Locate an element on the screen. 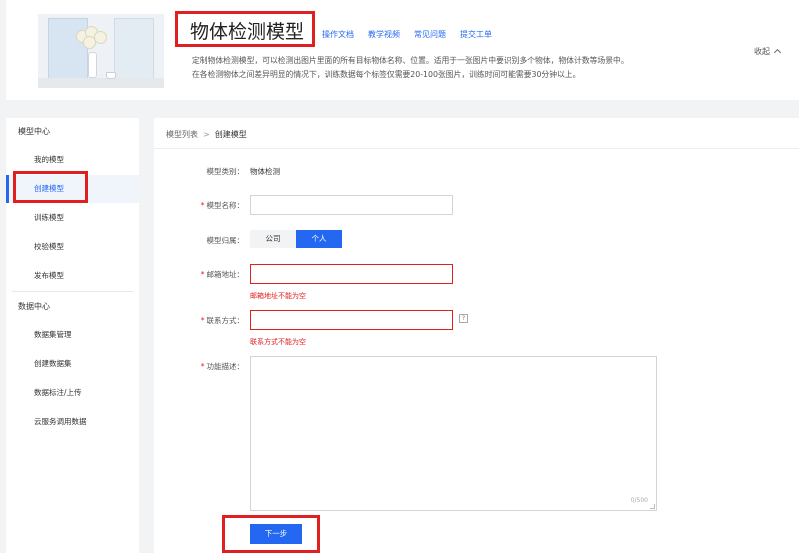 This screenshot has width=799, height=553. model-type-value: 物体检测 is located at coordinates (265, 171).